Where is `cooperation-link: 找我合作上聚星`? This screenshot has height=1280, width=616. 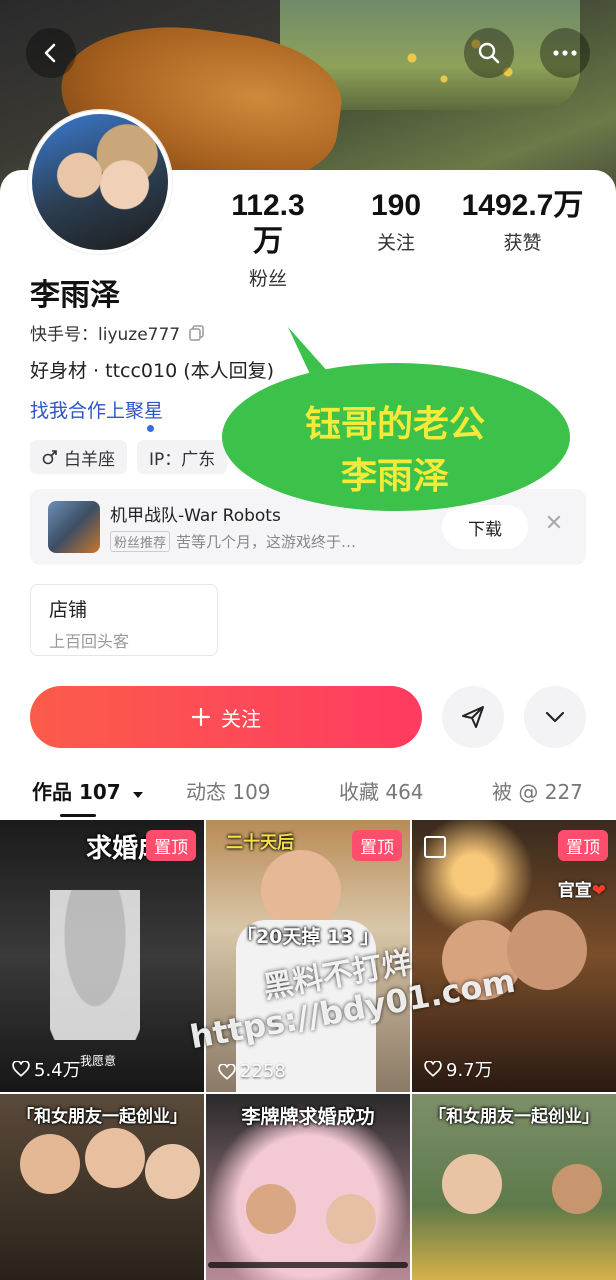 cooperation-link: 找我合作上聚星 is located at coordinates (96, 409).